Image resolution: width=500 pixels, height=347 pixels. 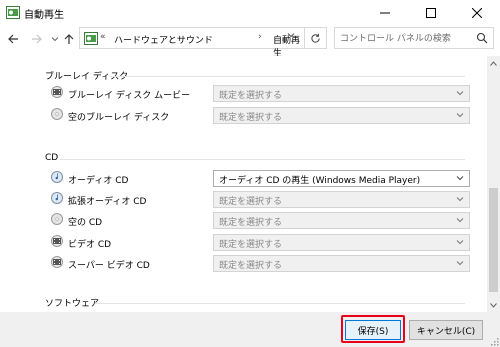 I want to click on scroll-up-button, so click(x=493, y=63).